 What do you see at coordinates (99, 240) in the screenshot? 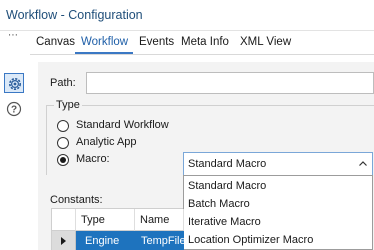
I see `cell-type: Engine` at bounding box center [99, 240].